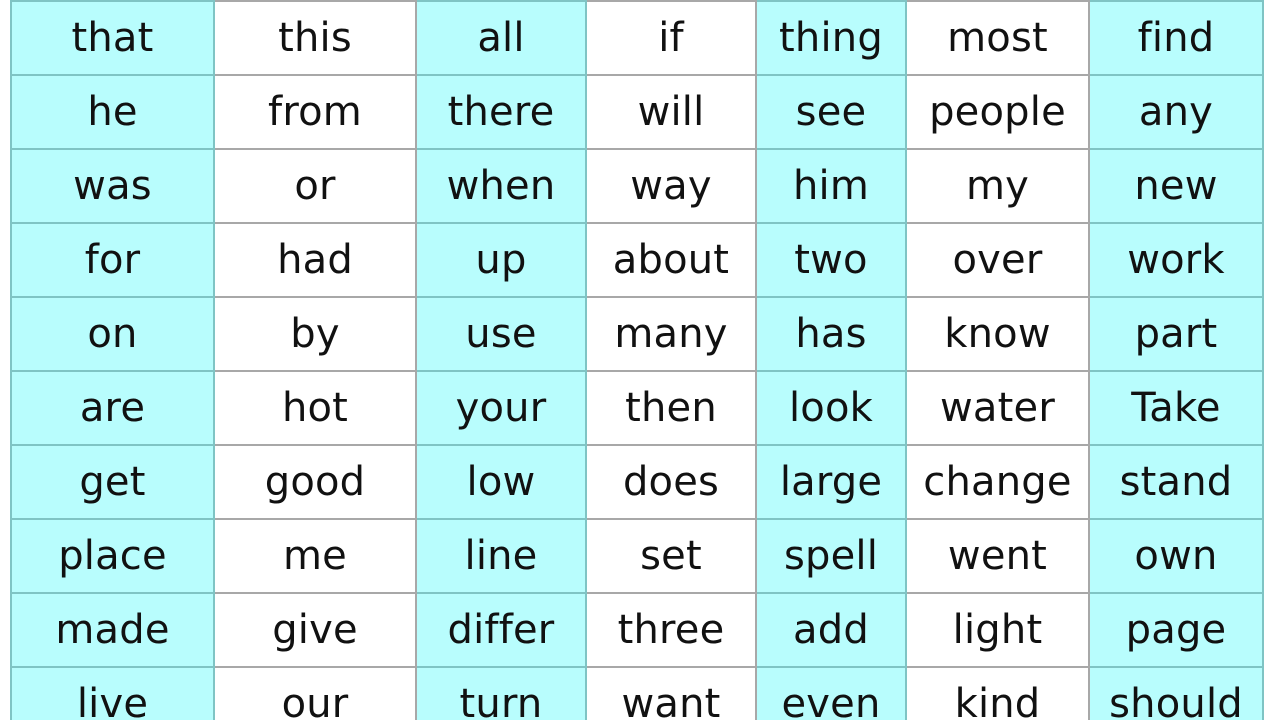 Image resolution: width=1280 pixels, height=720 pixels. What do you see at coordinates (831, 38) in the screenshot?
I see `word-cell: thing` at bounding box center [831, 38].